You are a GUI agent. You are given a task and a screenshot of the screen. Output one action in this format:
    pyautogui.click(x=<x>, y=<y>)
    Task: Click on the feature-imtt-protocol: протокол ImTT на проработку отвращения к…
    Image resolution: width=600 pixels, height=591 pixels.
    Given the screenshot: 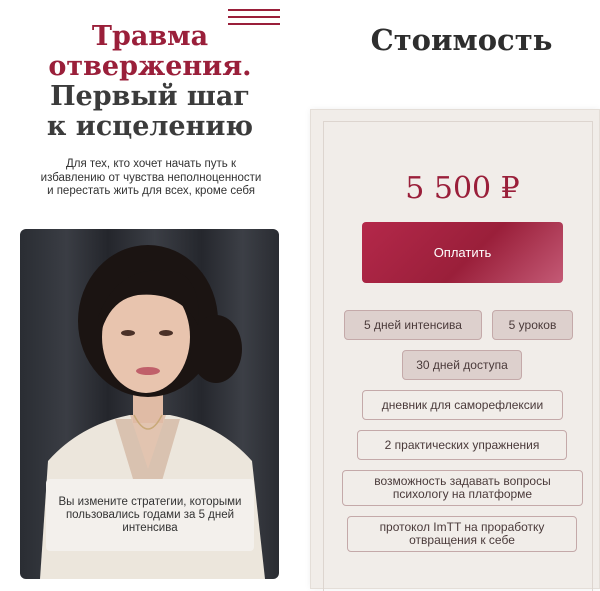 What is the action you would take?
    pyautogui.click(x=462, y=534)
    